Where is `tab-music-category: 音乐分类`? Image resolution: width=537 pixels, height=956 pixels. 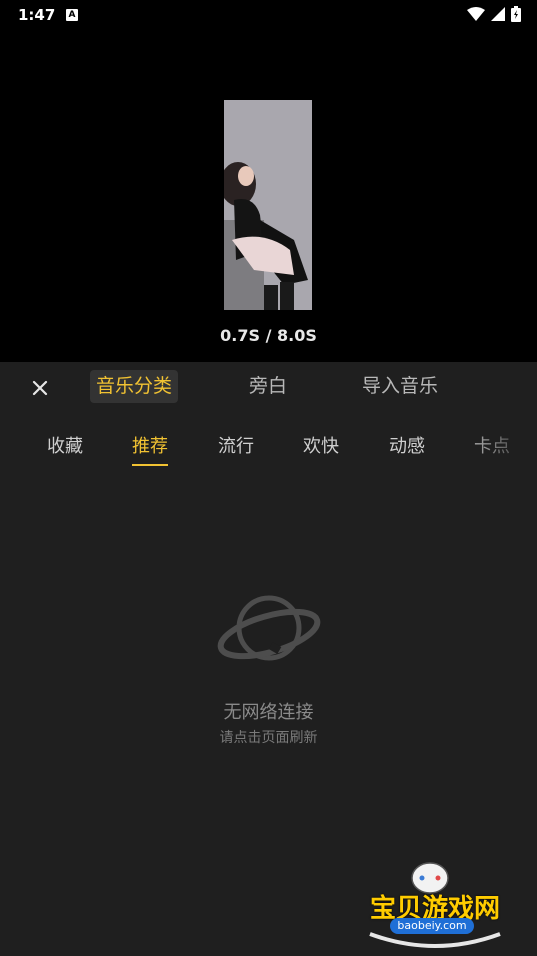
tab-music-category: 音乐分类 is located at coordinates (134, 386).